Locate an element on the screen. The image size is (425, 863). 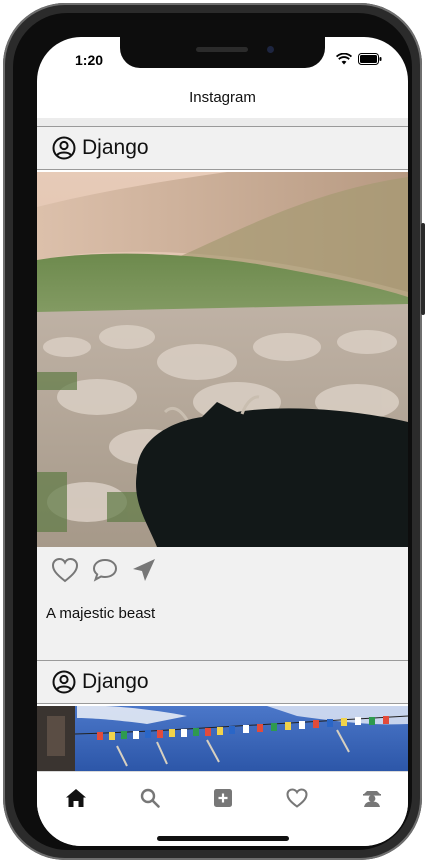
post-actions is located at coordinates (104, 570).